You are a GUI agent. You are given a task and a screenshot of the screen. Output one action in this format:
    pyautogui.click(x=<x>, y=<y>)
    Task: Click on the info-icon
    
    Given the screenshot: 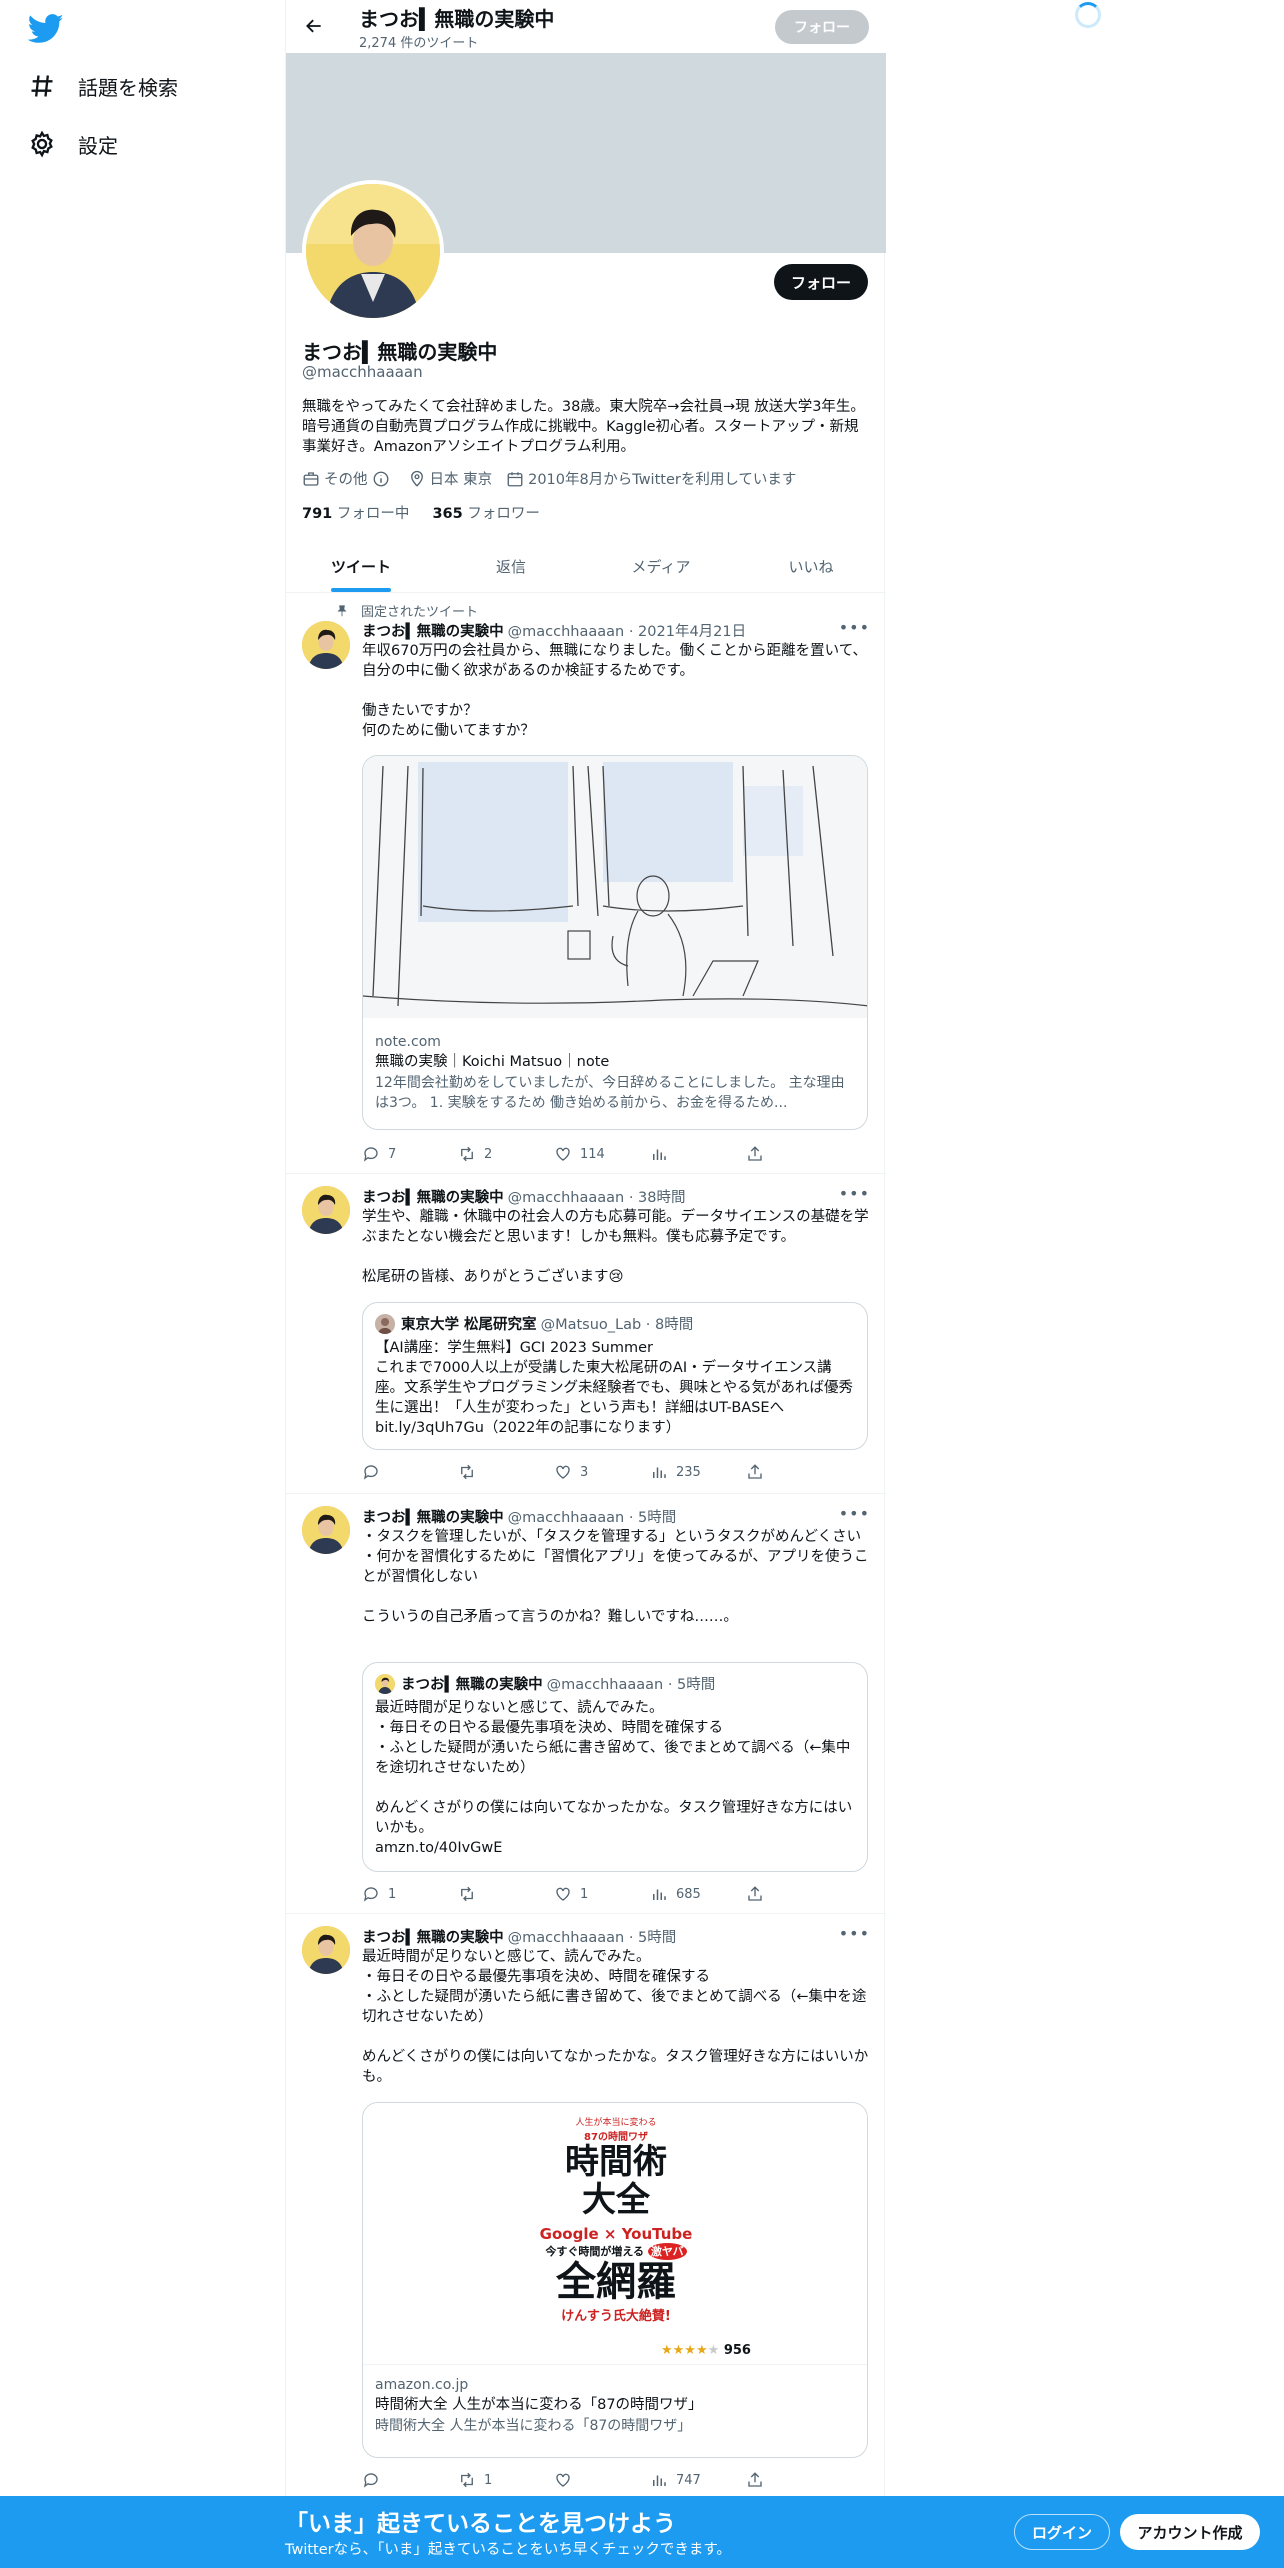 What is the action you would take?
    pyautogui.click(x=381, y=479)
    